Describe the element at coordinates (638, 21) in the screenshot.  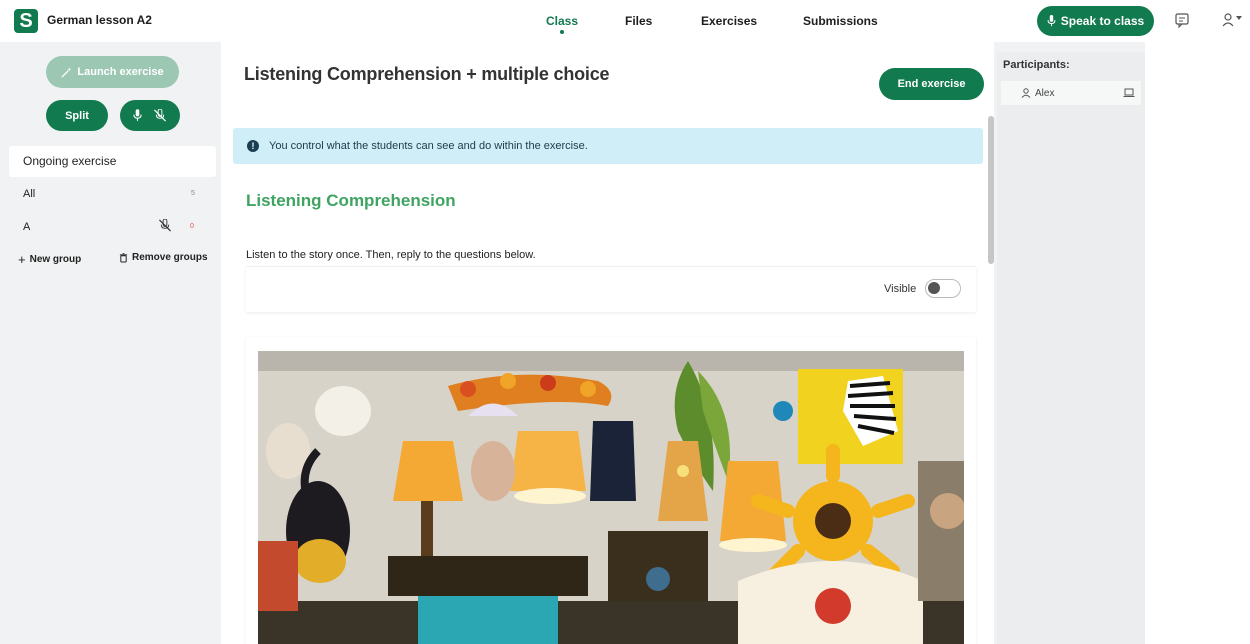
I see `tab-files: Files` at that location.